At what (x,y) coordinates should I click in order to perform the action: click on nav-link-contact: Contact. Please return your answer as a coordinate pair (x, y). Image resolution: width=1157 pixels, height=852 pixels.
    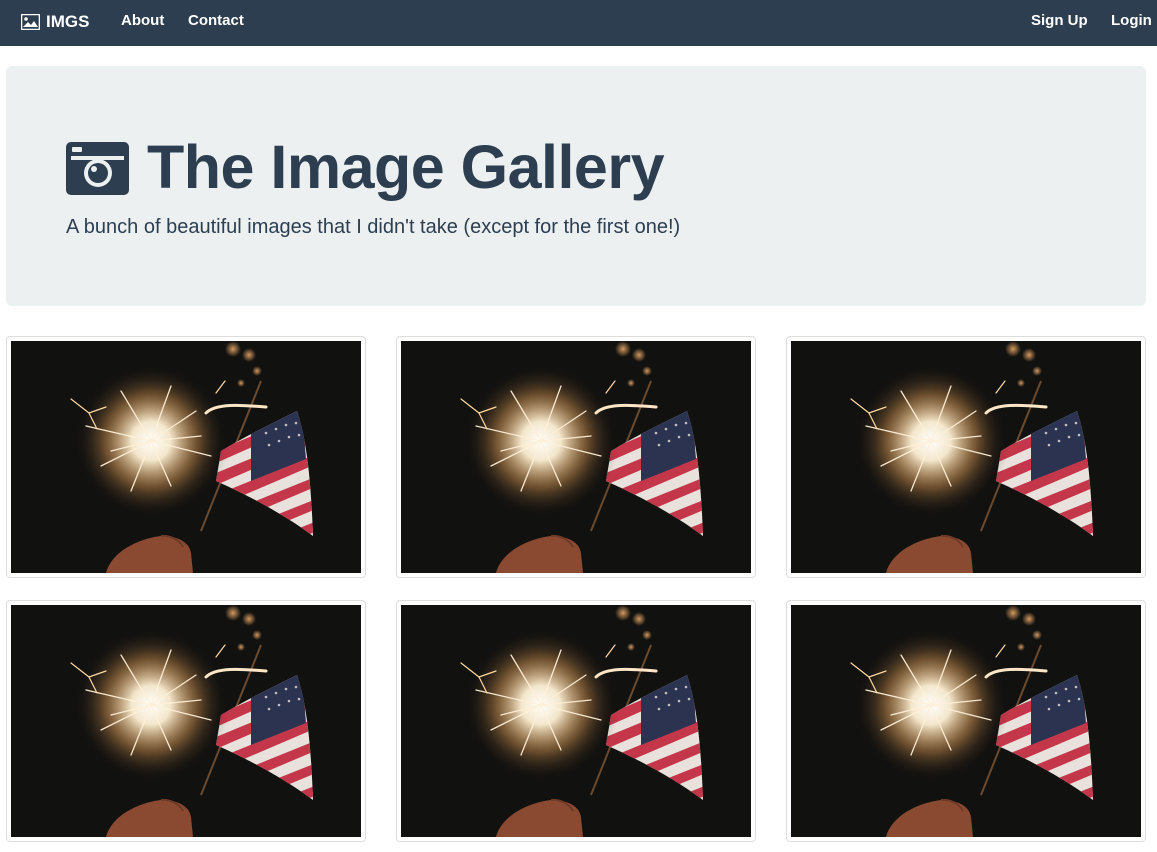
    Looking at the image, I should click on (216, 21).